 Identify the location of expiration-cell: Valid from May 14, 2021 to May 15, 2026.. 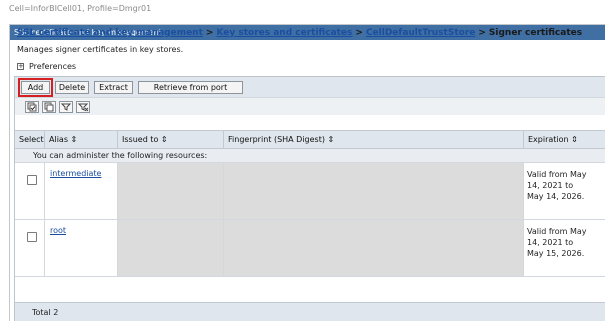
(564, 248).